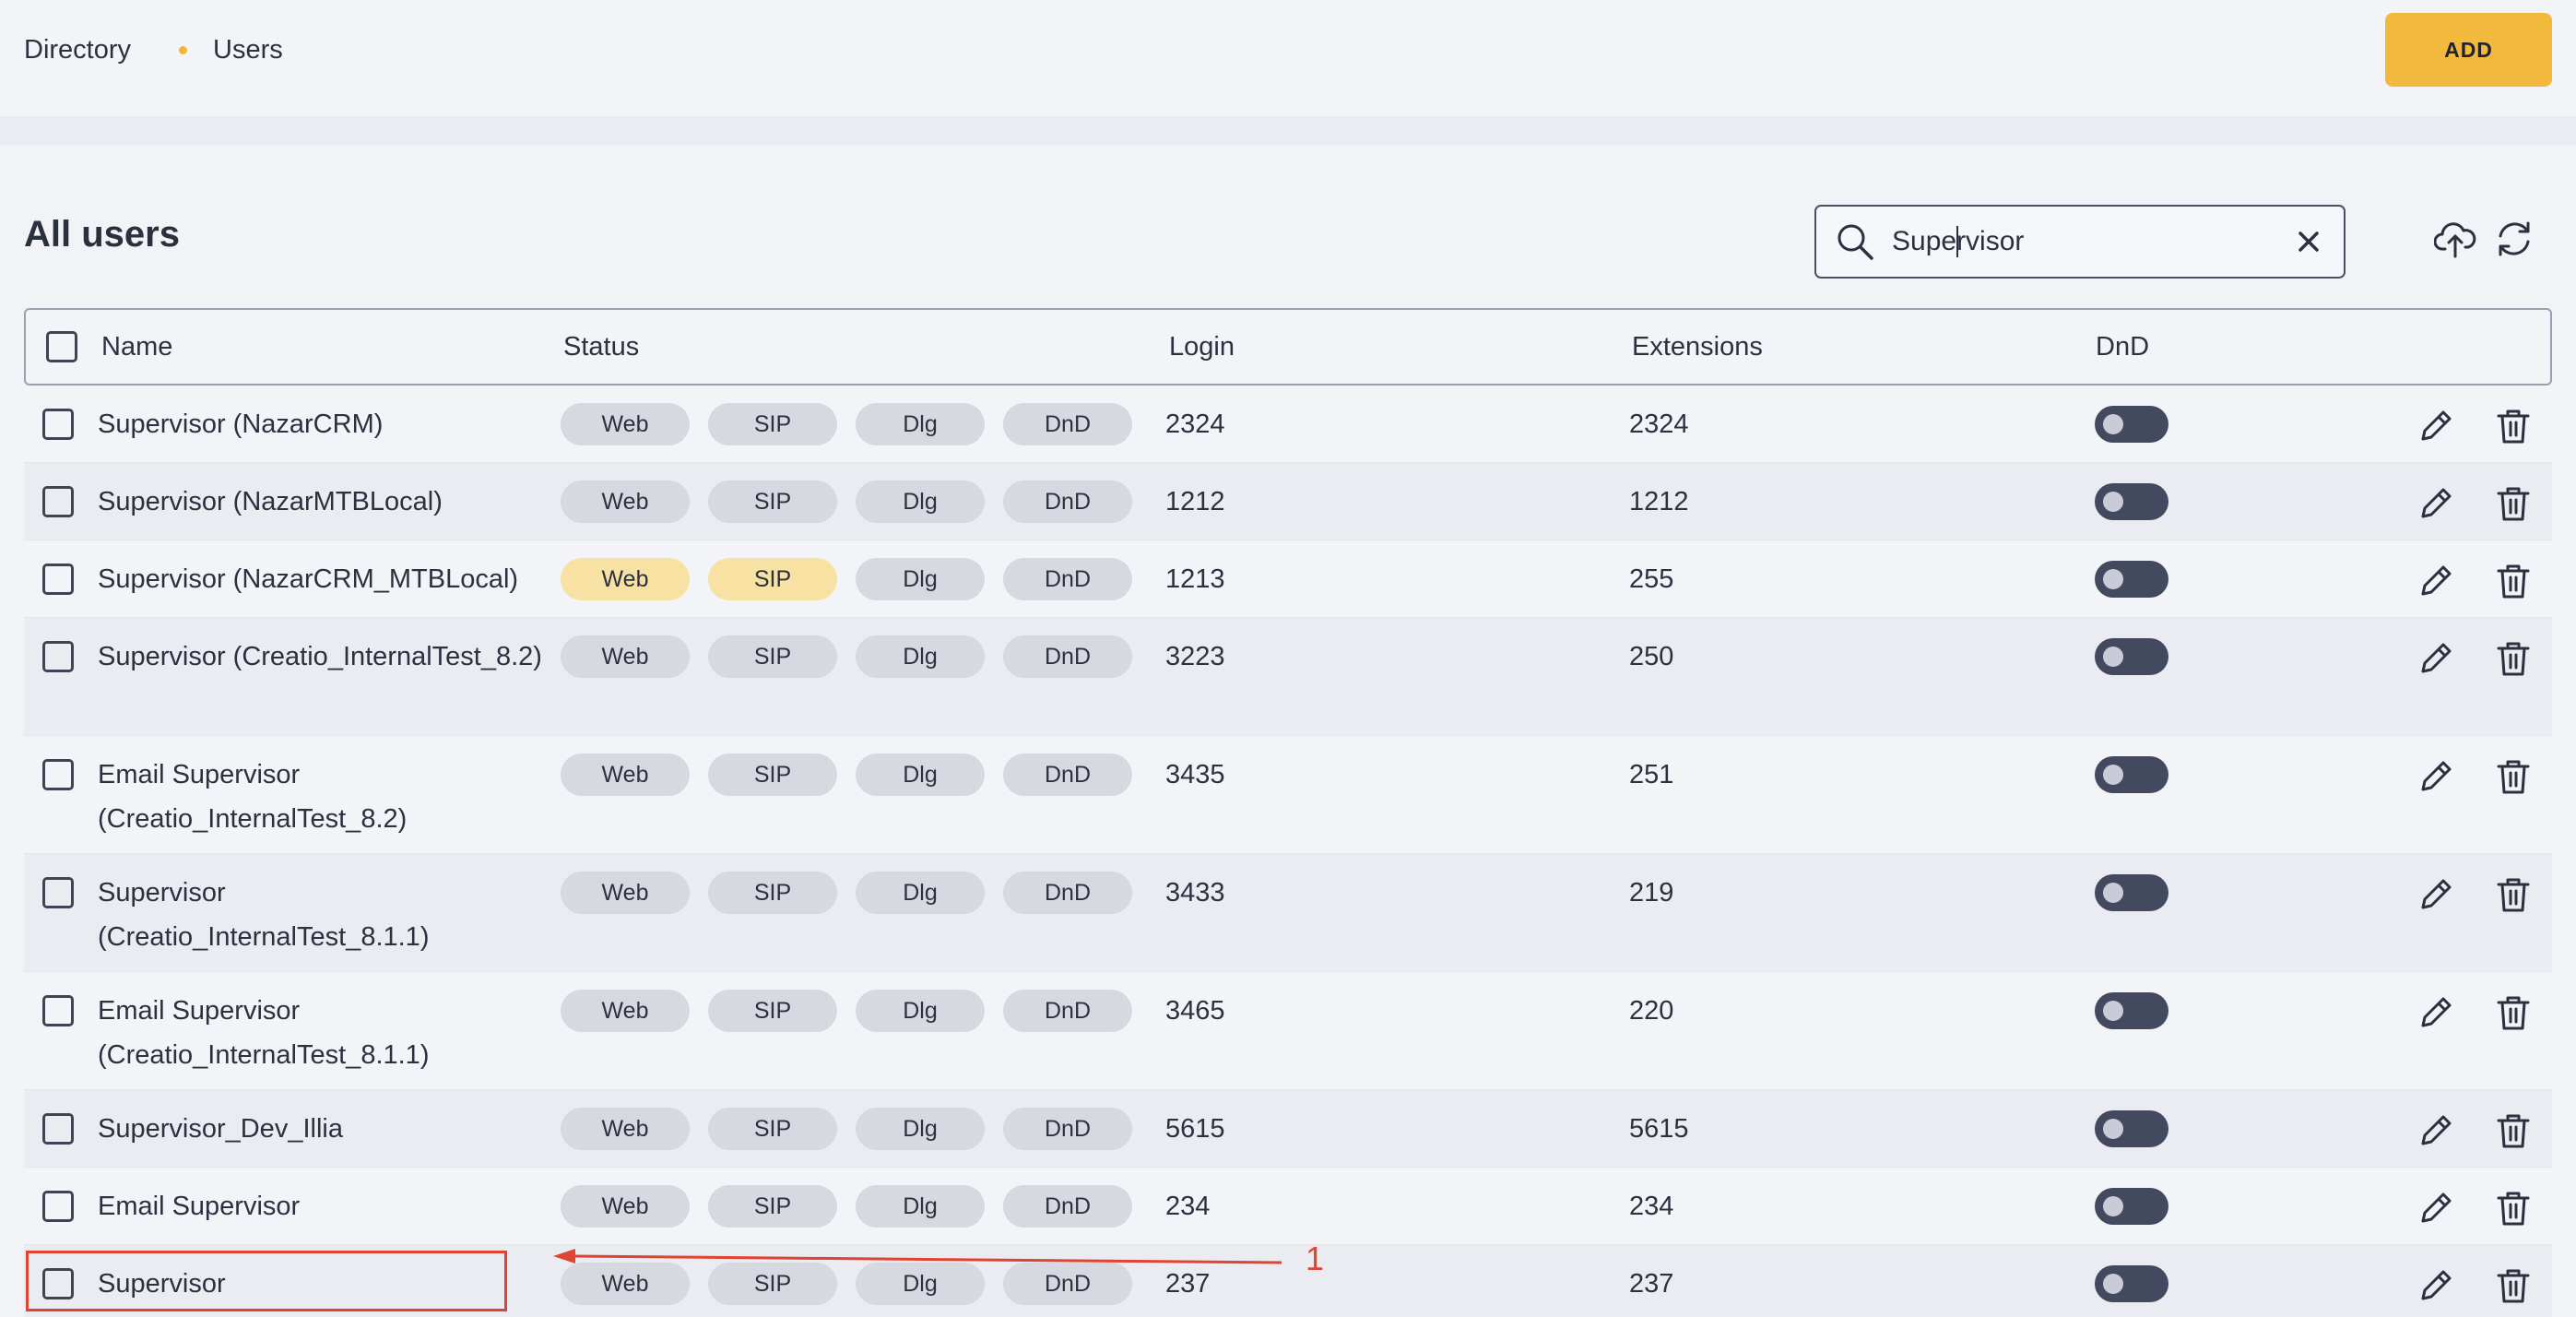 The image size is (2576, 1317). What do you see at coordinates (136, 347) in the screenshot?
I see `column-name: Name` at bounding box center [136, 347].